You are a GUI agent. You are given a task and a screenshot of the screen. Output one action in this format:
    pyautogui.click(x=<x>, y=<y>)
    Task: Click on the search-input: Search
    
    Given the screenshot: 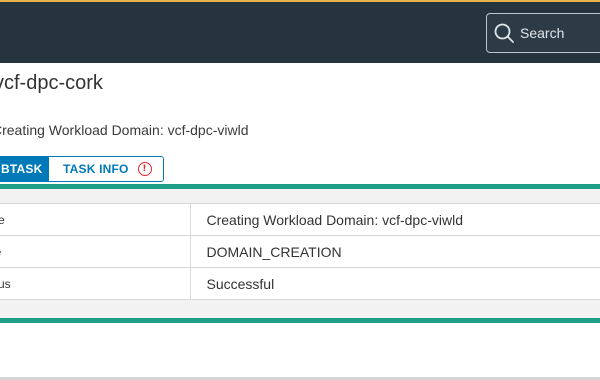 What is the action you would take?
    pyautogui.click(x=542, y=33)
    